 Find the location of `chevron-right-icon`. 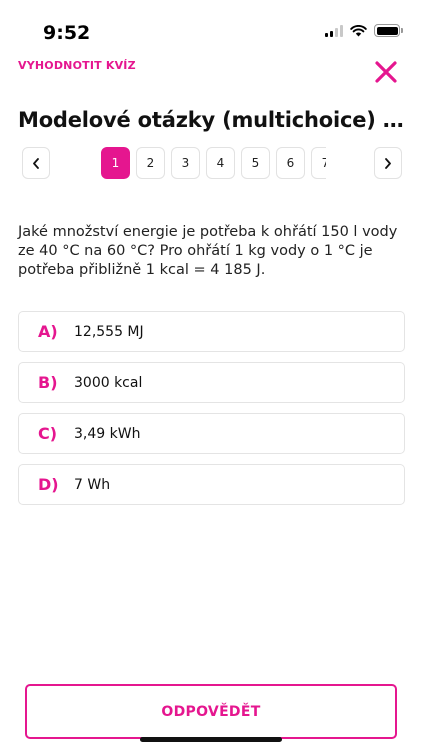

chevron-right-icon is located at coordinates (388, 163).